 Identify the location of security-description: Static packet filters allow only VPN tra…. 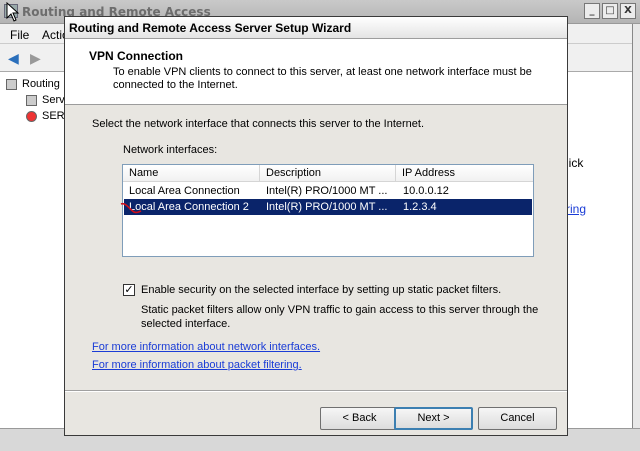
(340, 317).